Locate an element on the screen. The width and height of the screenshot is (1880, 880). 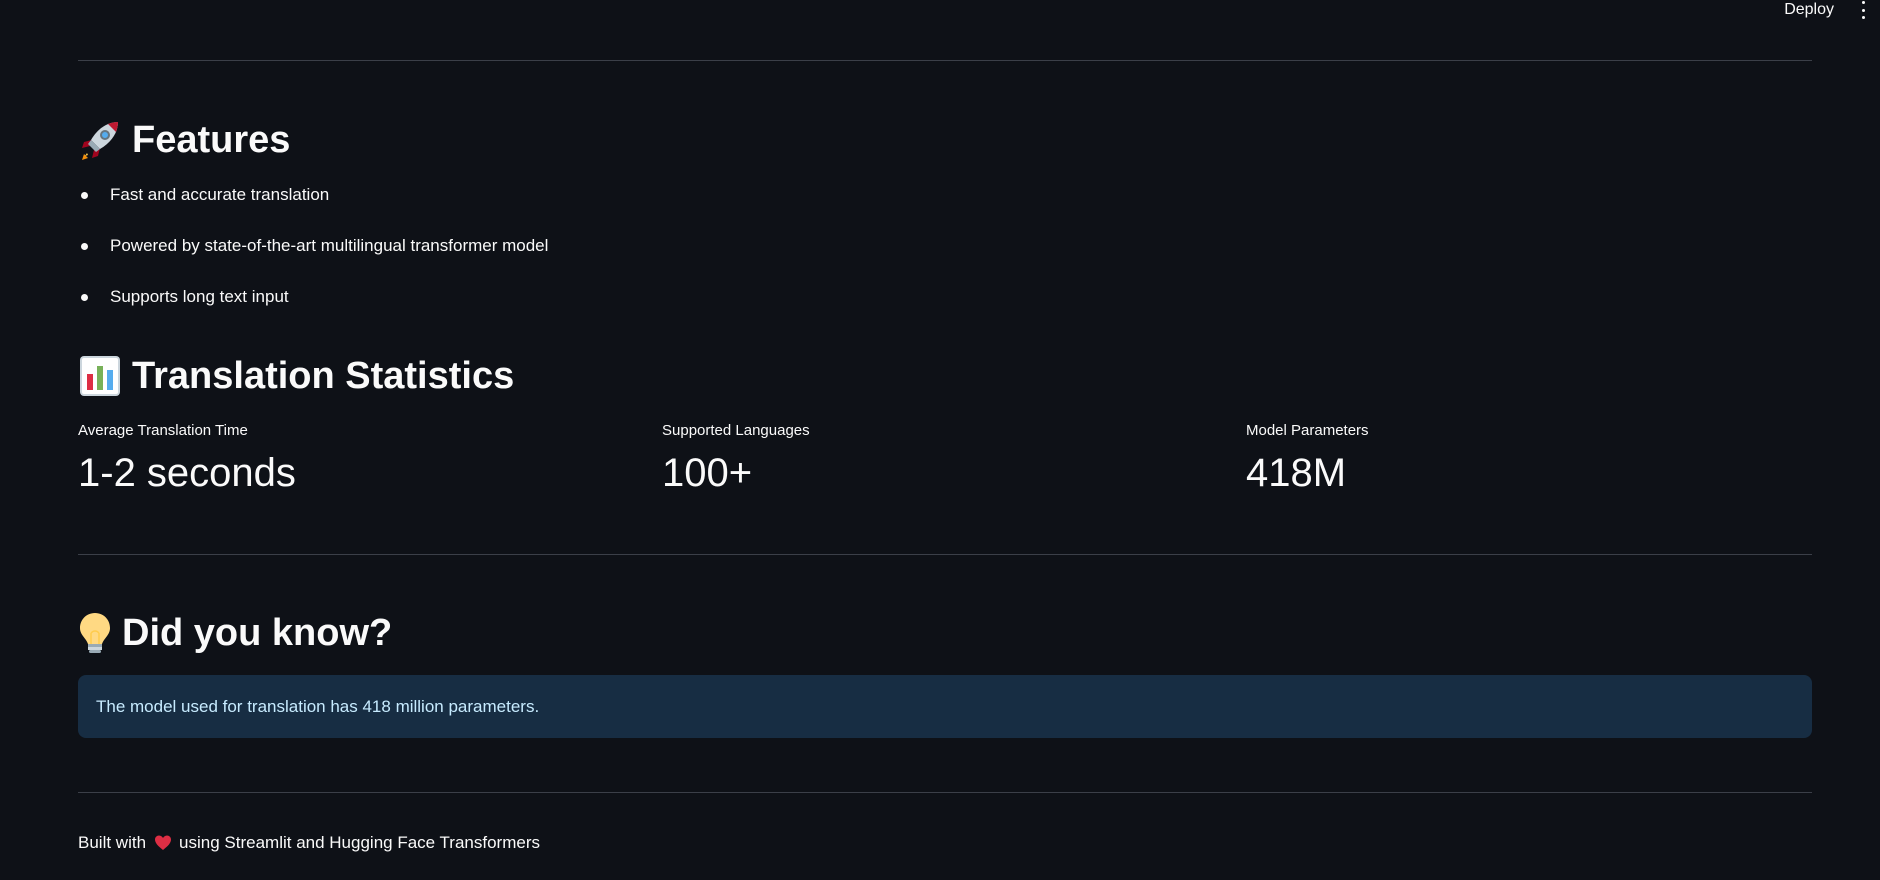
metric-model-parameters: Model Parameters 418M is located at coordinates (1526, 459).